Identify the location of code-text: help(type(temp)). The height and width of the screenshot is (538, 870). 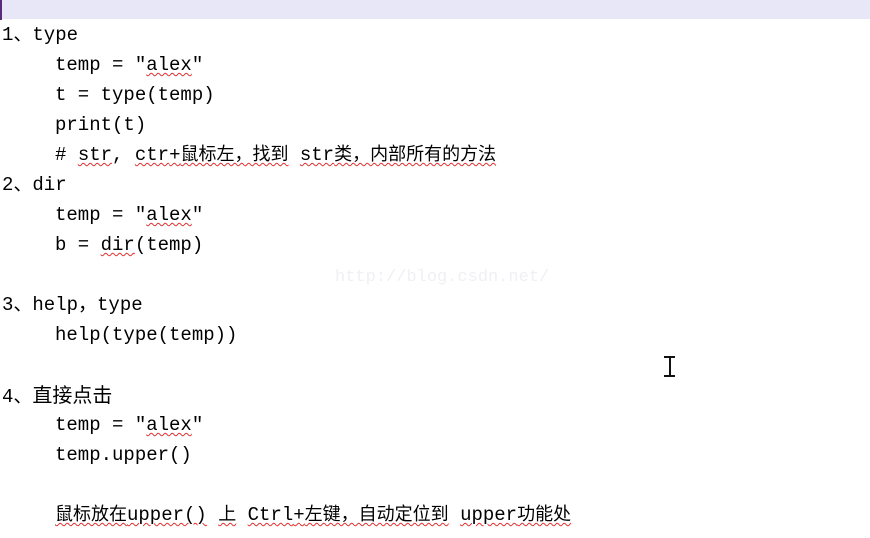
(146, 335).